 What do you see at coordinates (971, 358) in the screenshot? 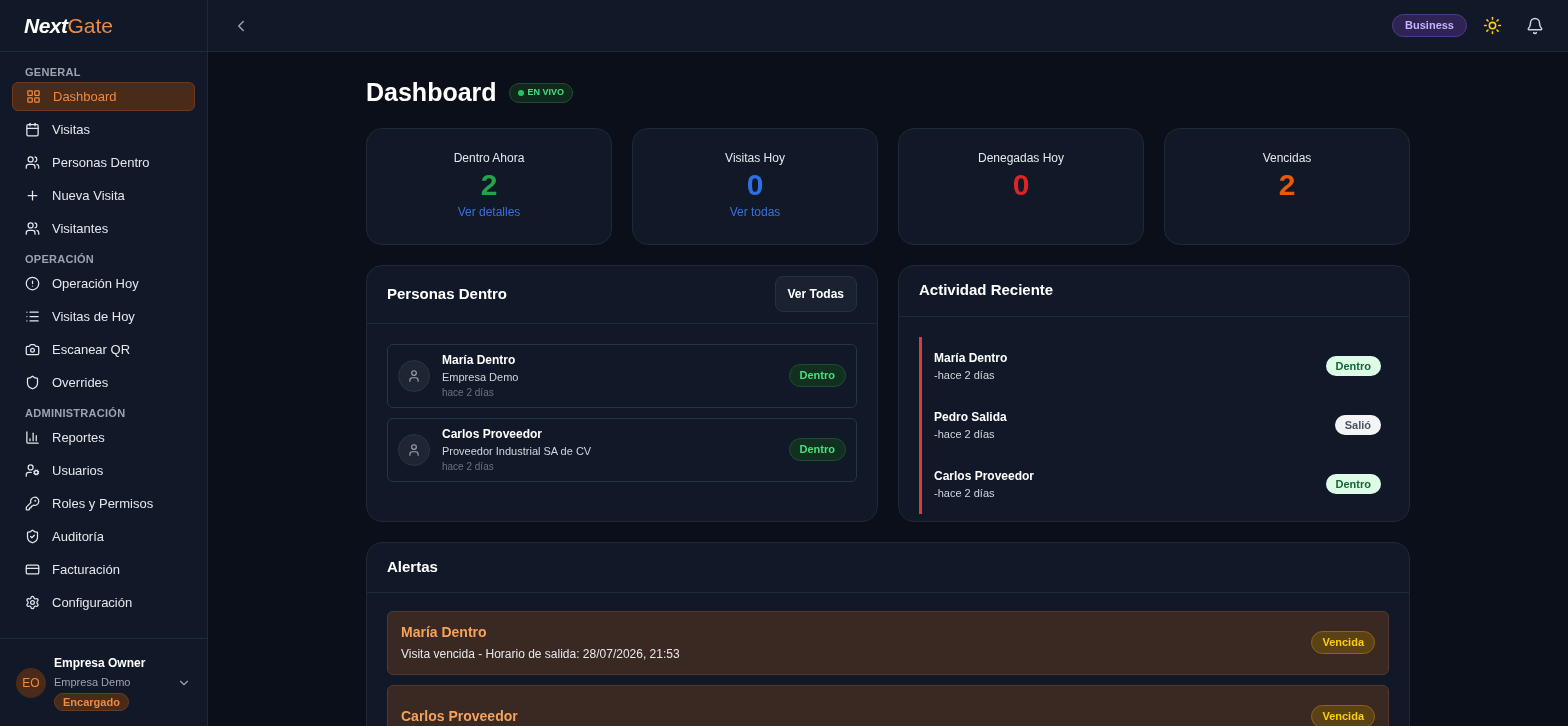
I see `activity-name: María Dentro` at bounding box center [971, 358].